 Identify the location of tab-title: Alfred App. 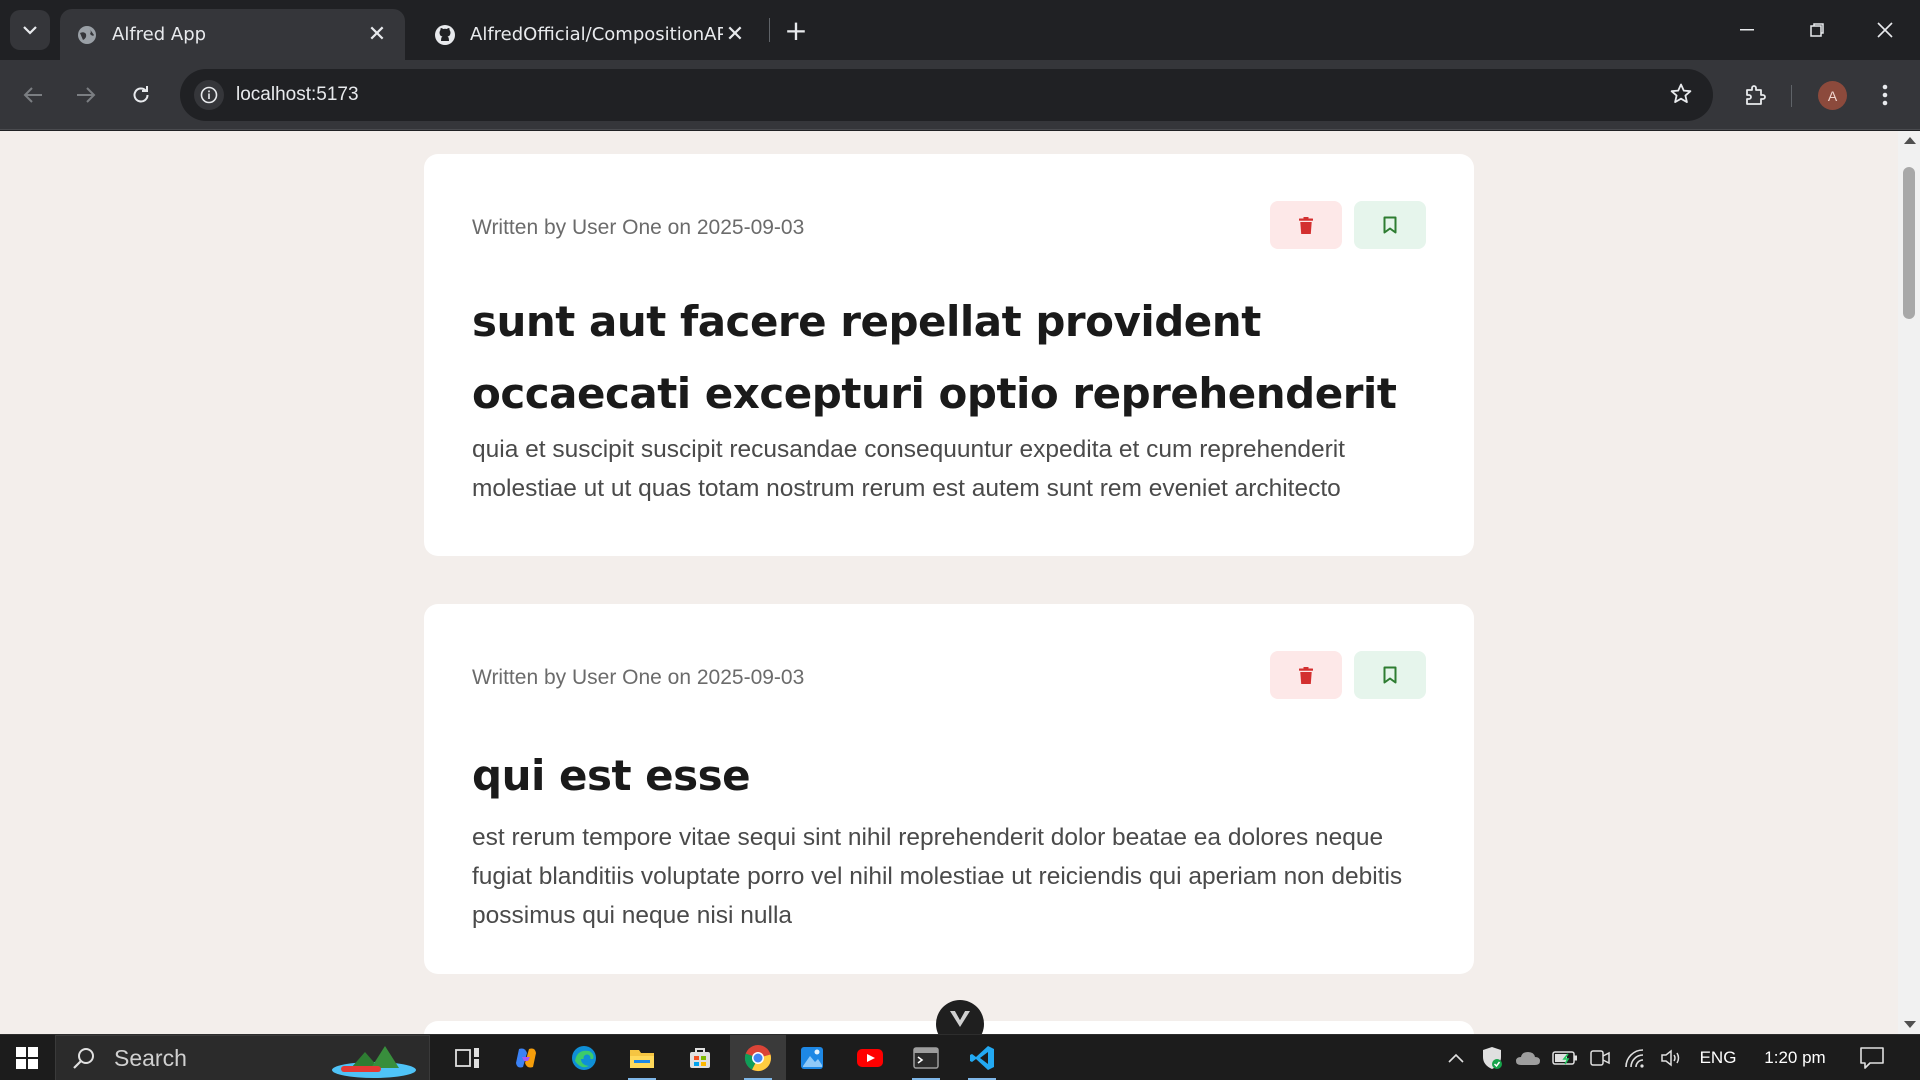
(159, 34).